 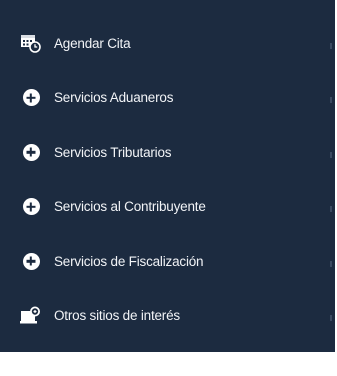 I want to click on menu-item-label: Servicios de Fiscalización, so click(x=129, y=261).